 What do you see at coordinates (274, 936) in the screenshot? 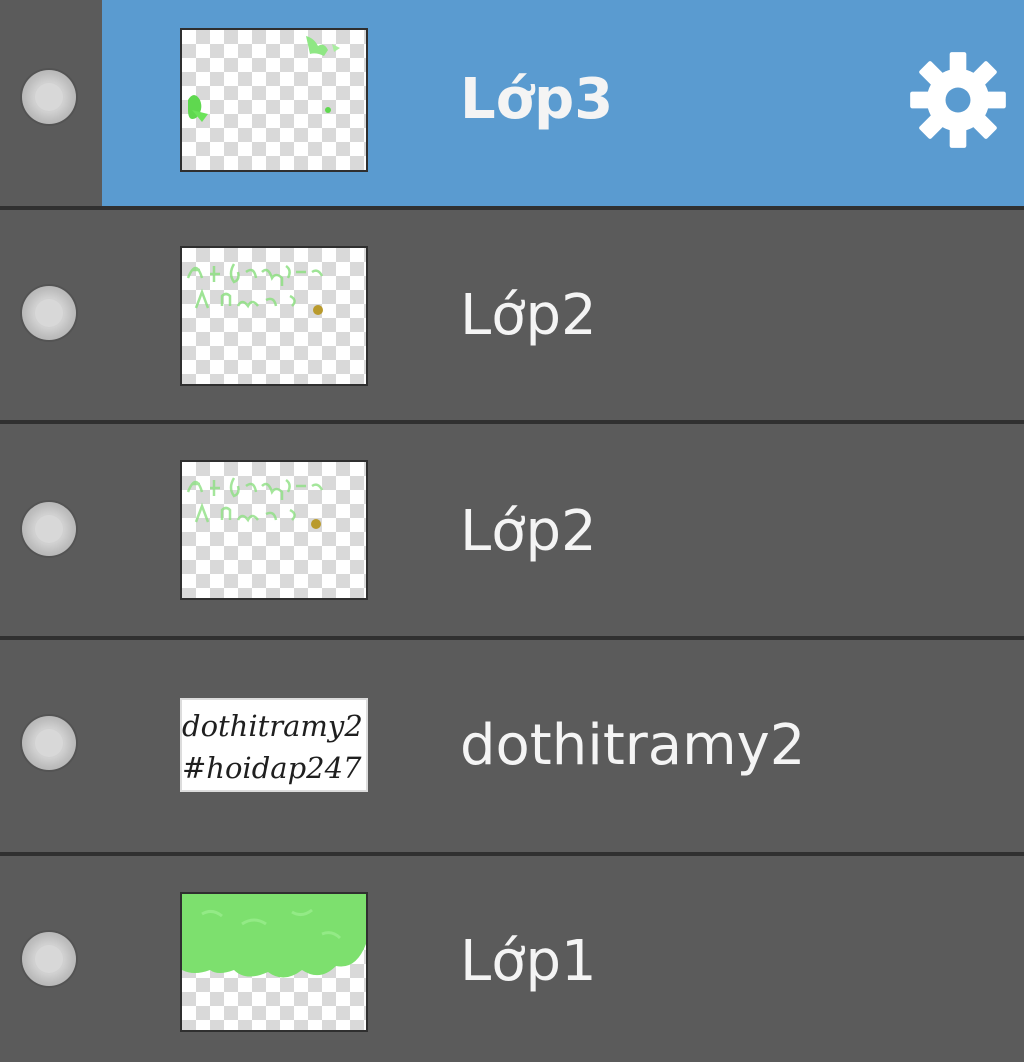
I see `green-fill-thumbnail` at bounding box center [274, 936].